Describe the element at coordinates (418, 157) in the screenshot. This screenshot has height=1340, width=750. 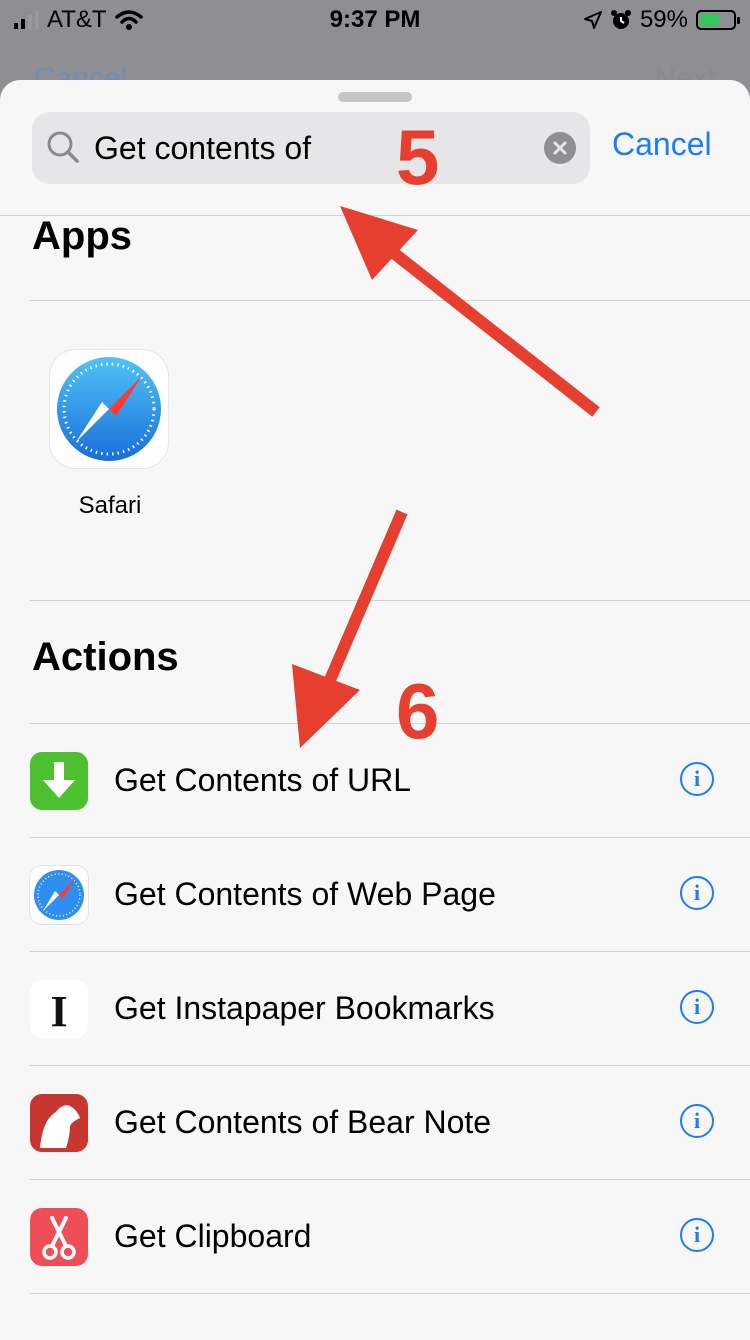
I see `step-5-label: 5` at that location.